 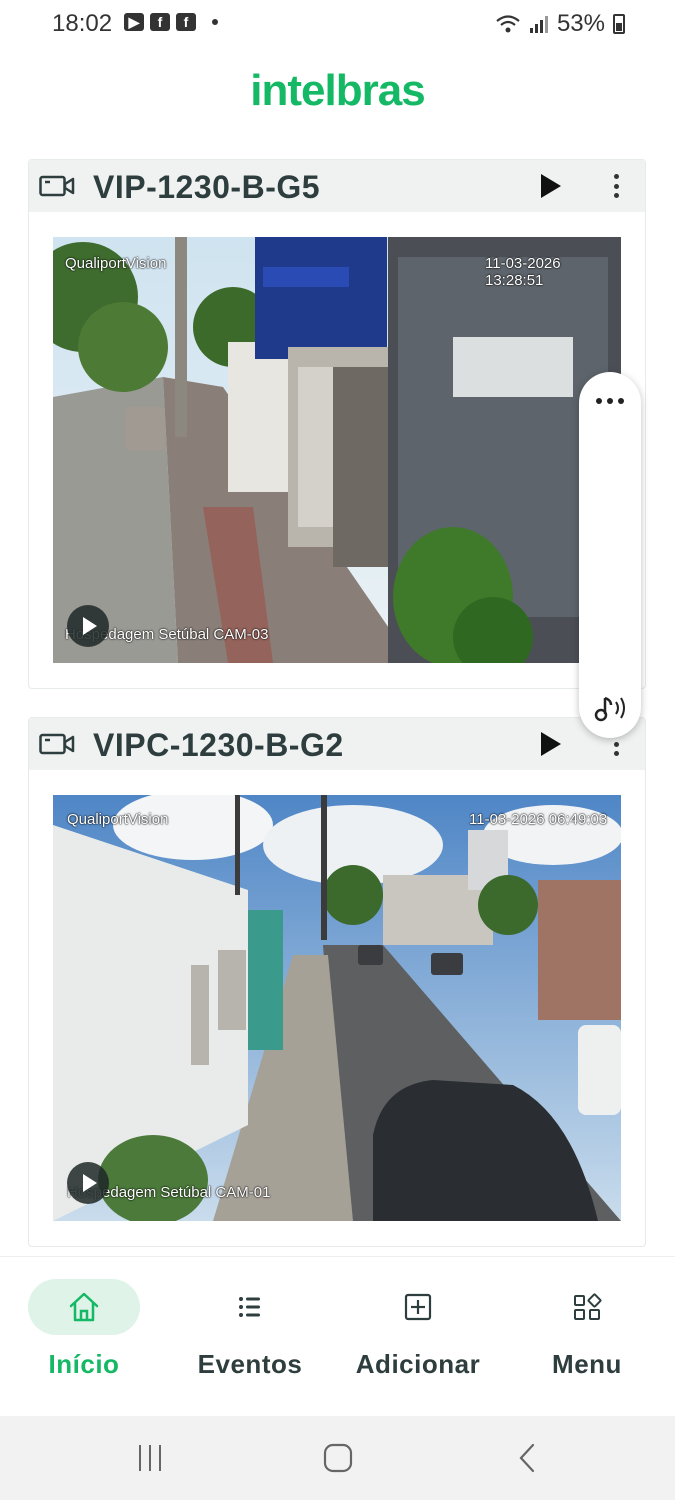 What do you see at coordinates (250, 1364) in the screenshot?
I see `nav-label-eventos: Eventos` at bounding box center [250, 1364].